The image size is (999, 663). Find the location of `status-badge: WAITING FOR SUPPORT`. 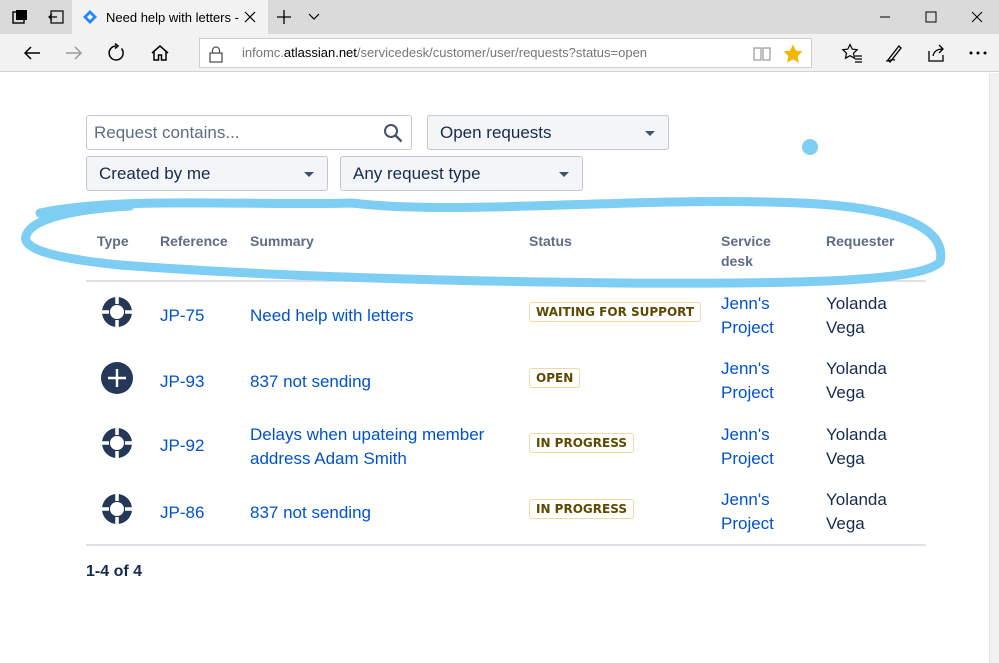

status-badge: WAITING FOR SUPPORT is located at coordinates (615, 312).